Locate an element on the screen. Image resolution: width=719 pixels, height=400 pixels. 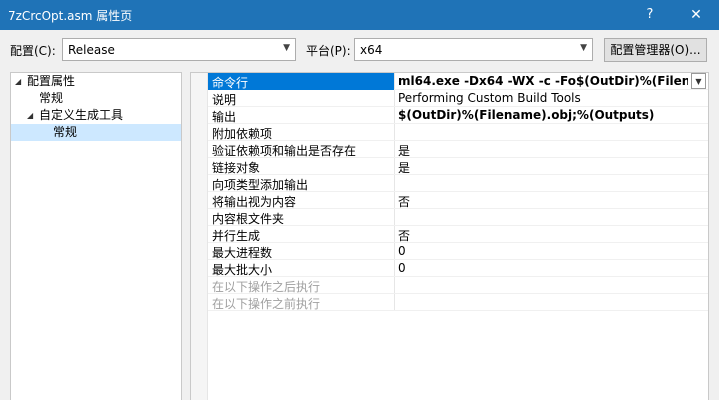
property-row-build-in-parallel: 并行生成 否 is located at coordinates (458, 234).